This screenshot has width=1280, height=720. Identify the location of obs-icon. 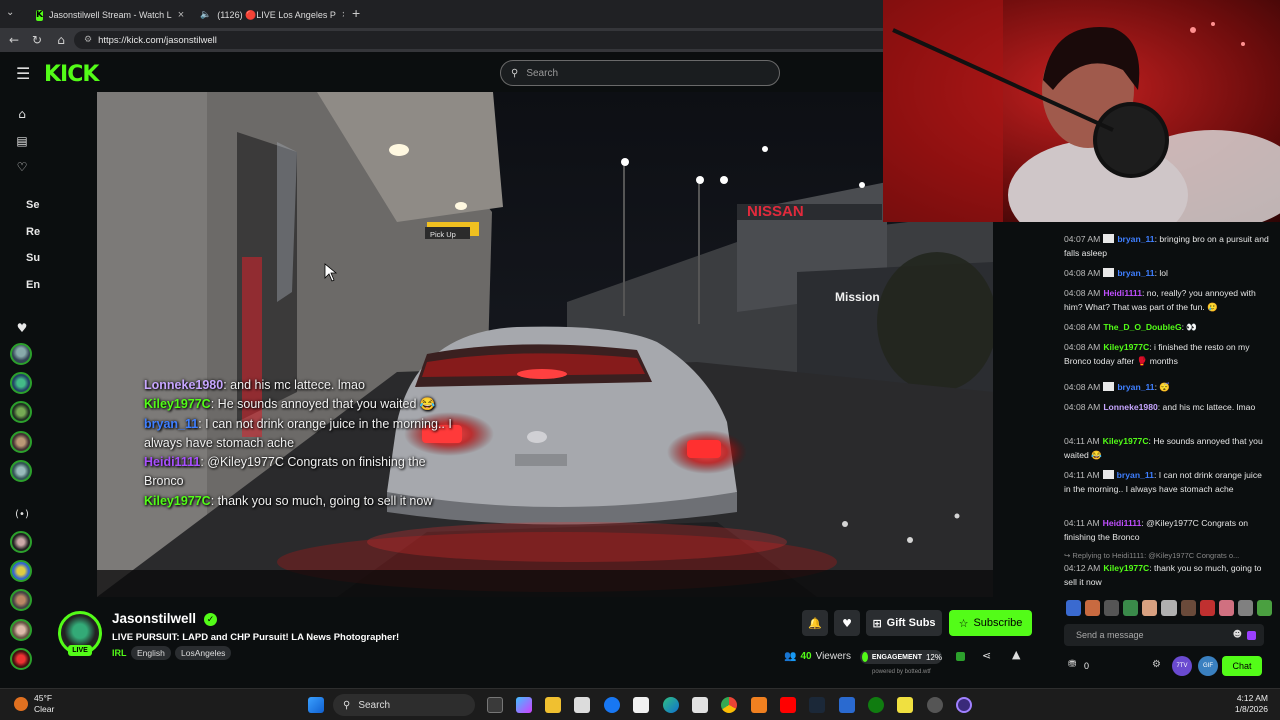
(935, 705).